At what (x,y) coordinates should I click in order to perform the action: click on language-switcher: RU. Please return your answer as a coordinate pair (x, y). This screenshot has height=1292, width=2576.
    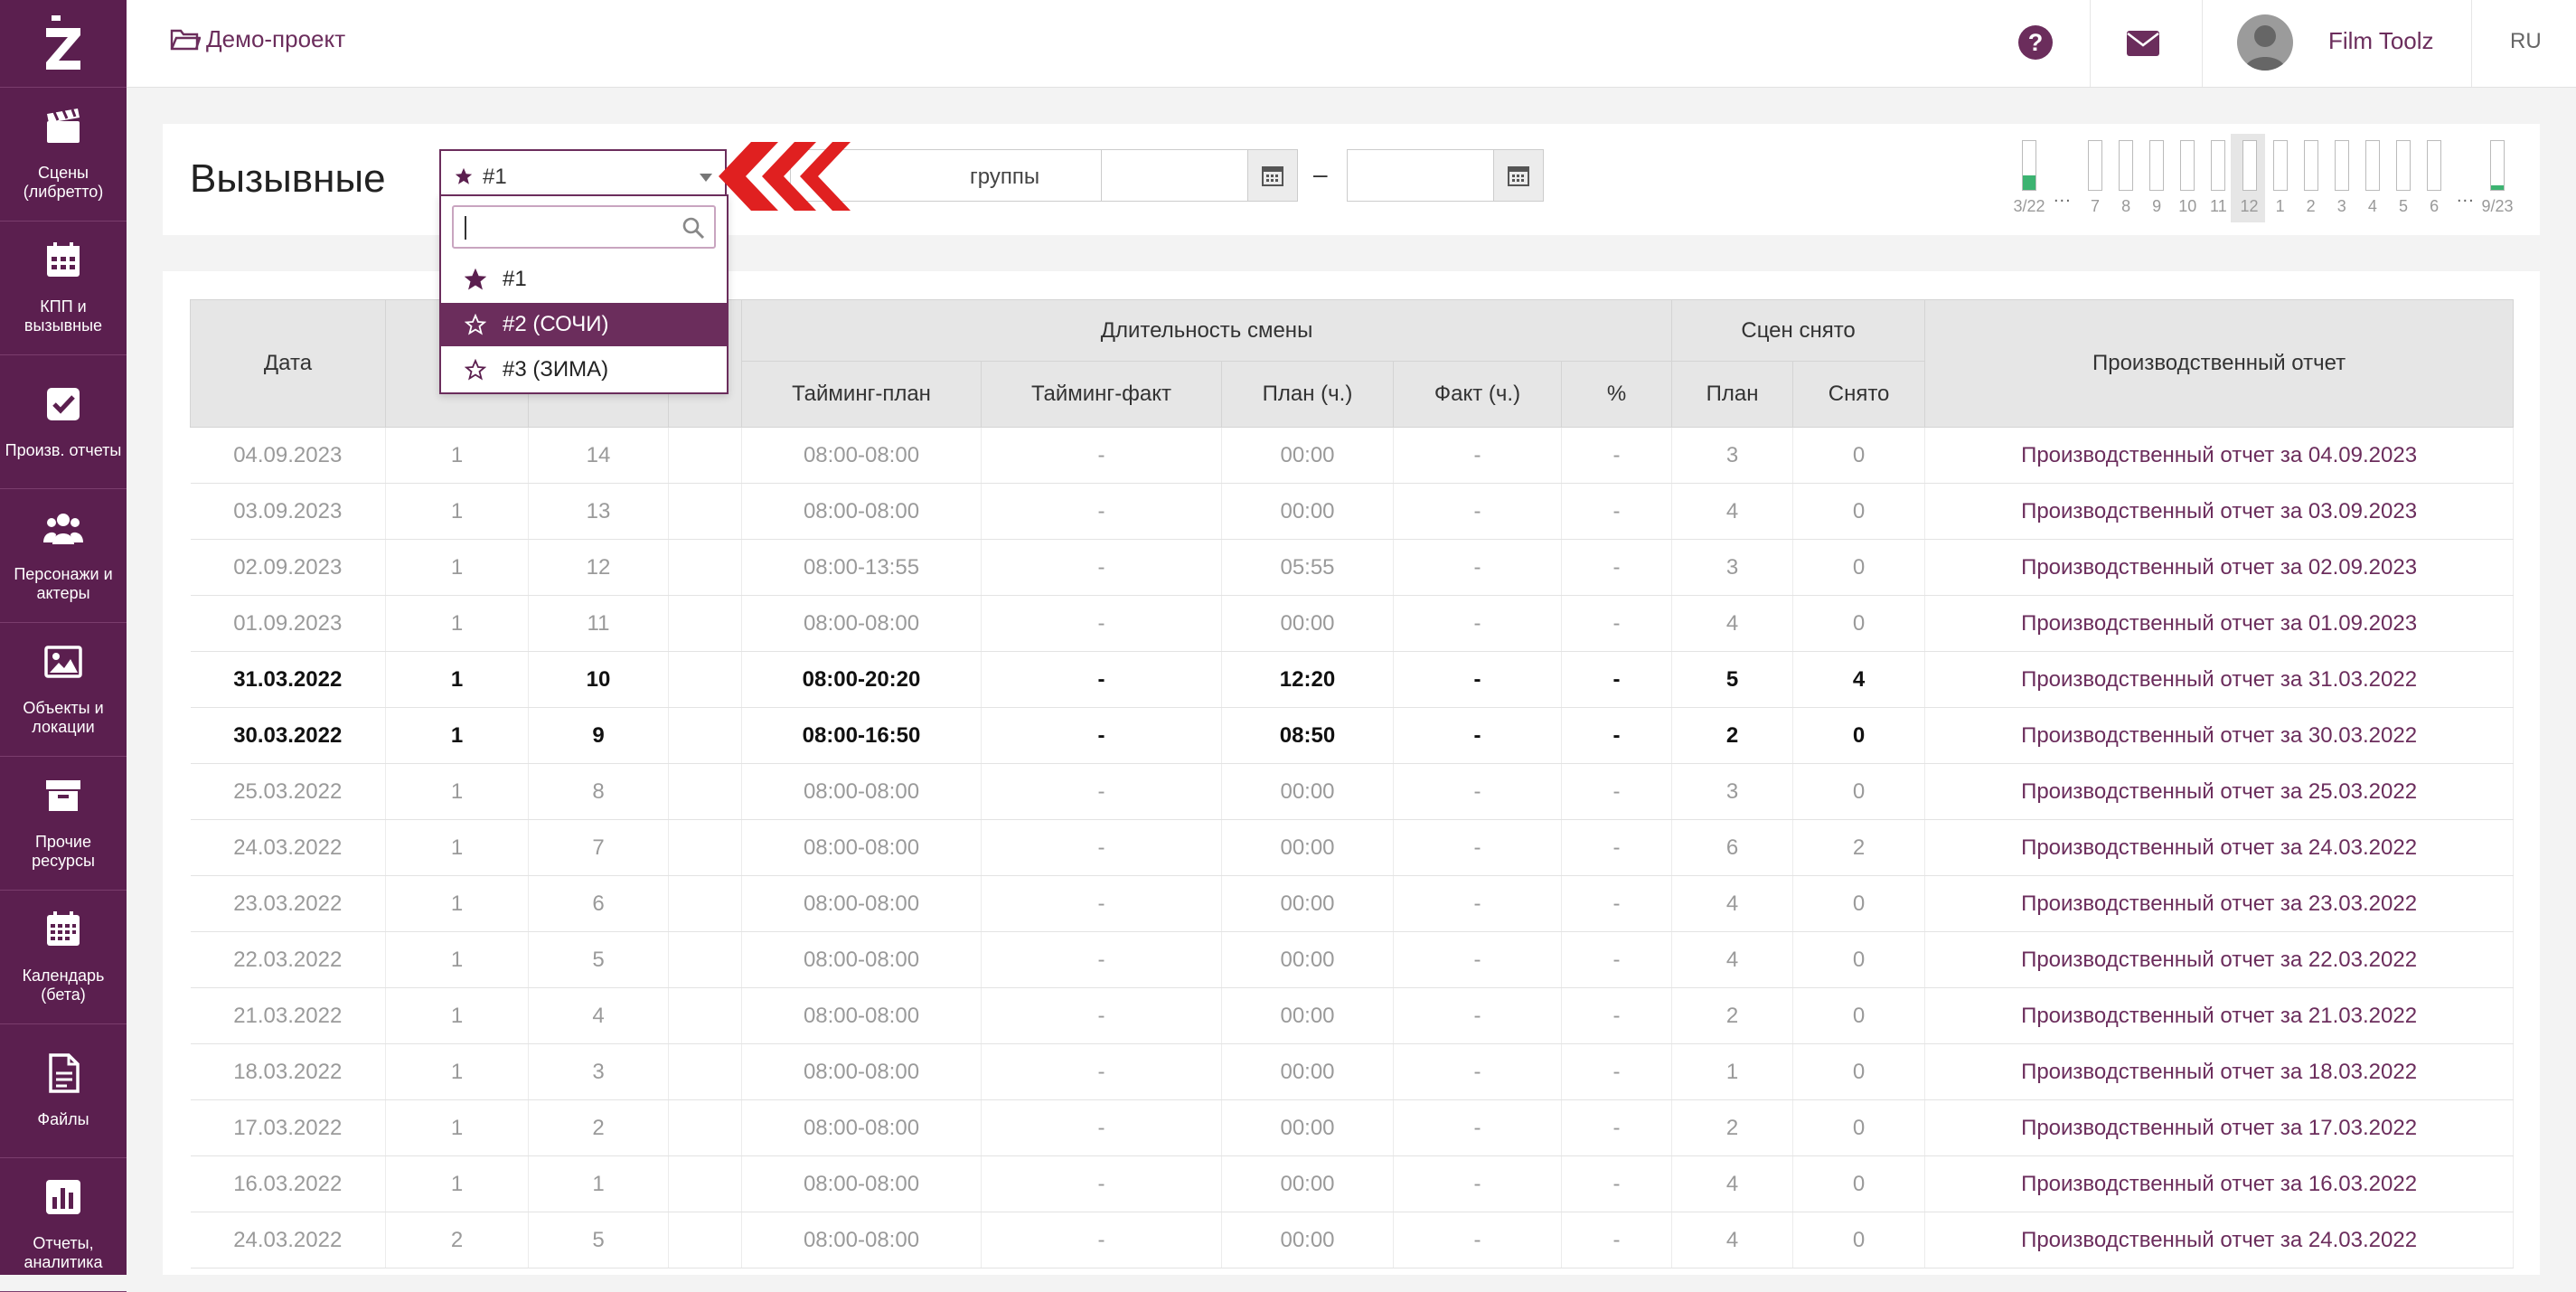
    Looking at the image, I should click on (2526, 41).